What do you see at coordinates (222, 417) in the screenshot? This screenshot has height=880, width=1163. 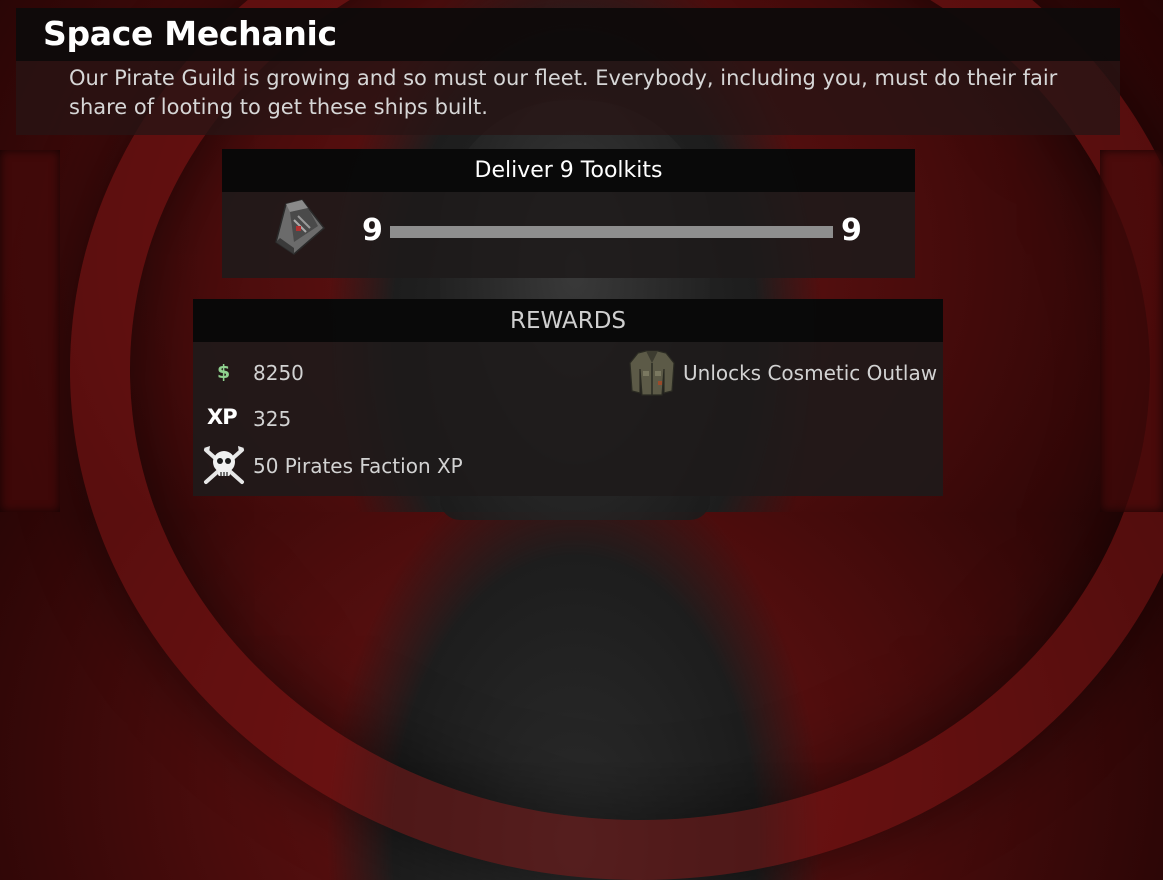 I see `xp-icon: XP` at bounding box center [222, 417].